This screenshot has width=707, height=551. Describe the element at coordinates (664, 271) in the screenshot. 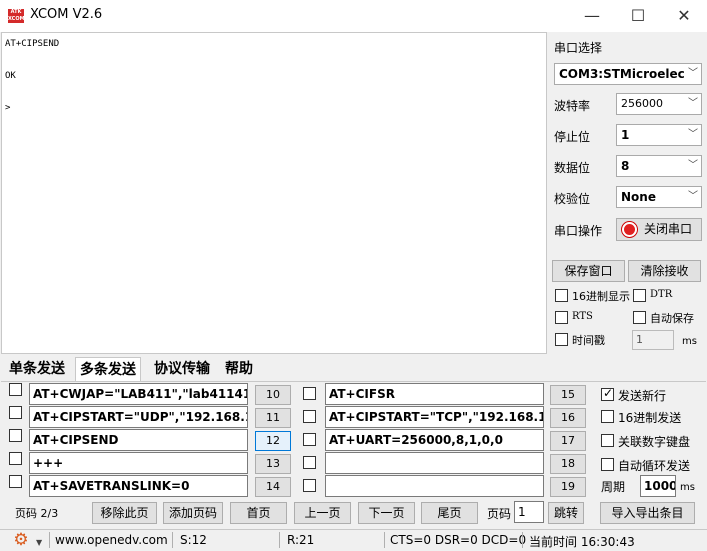

I see `clear-receive-button: 清除接收` at that location.